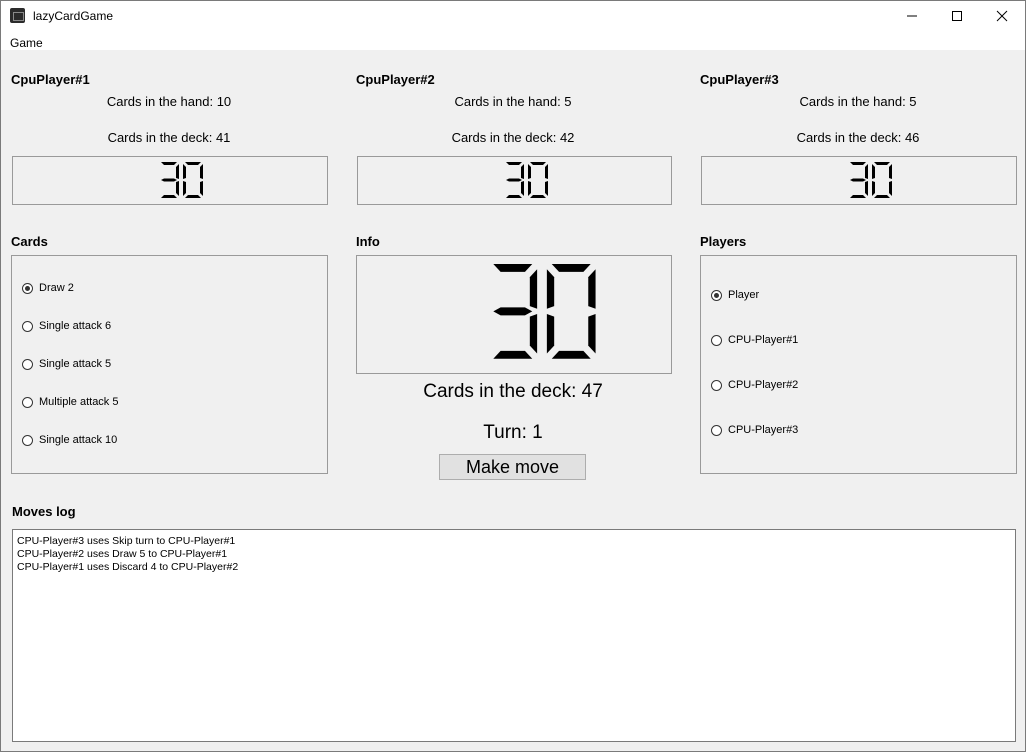 This screenshot has width=1026, height=752. Describe the element at coordinates (763, 430) in the screenshot. I see `player-option-label: CPU-Player#3` at that location.